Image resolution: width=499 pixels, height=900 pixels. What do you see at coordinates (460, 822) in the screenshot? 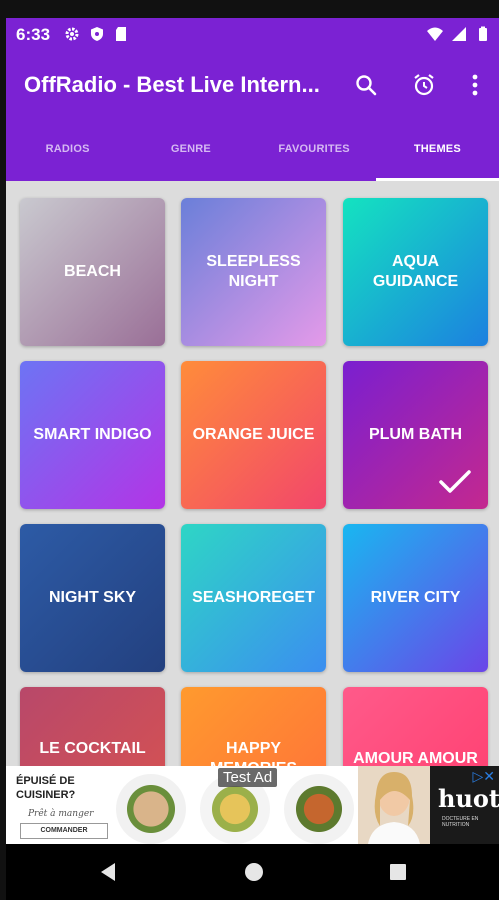
I see `ad-brand-sub: DOCTEURE EN NUTRITION` at bounding box center [460, 822].